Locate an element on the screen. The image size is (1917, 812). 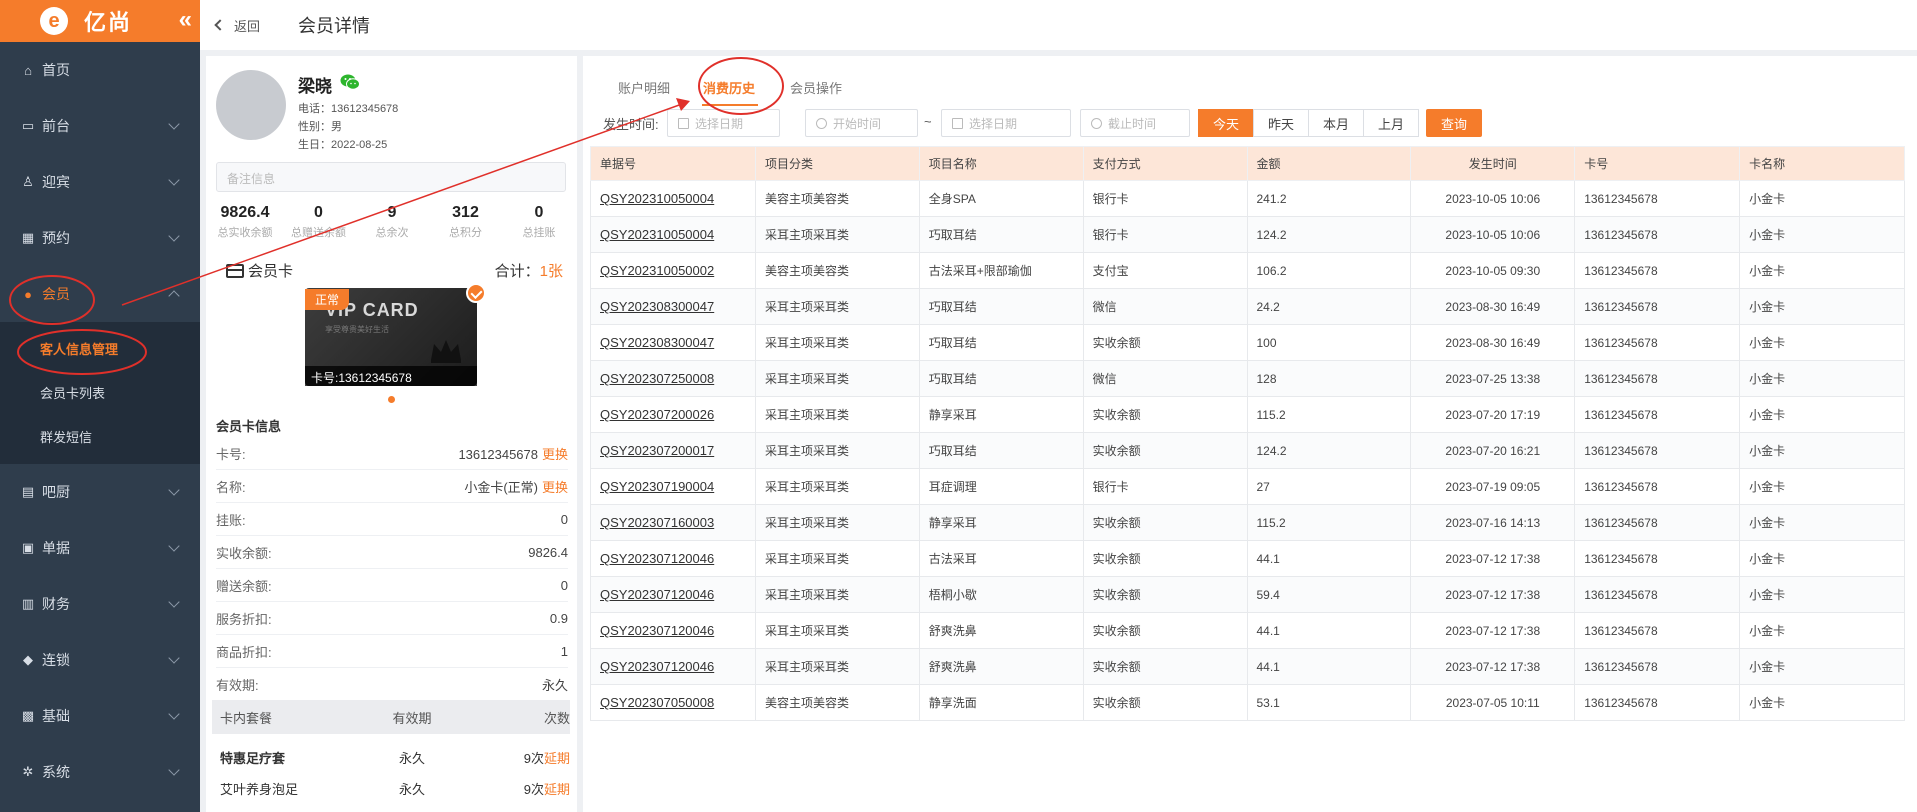
table-cell: 59.4 is located at coordinates (1329, 594).